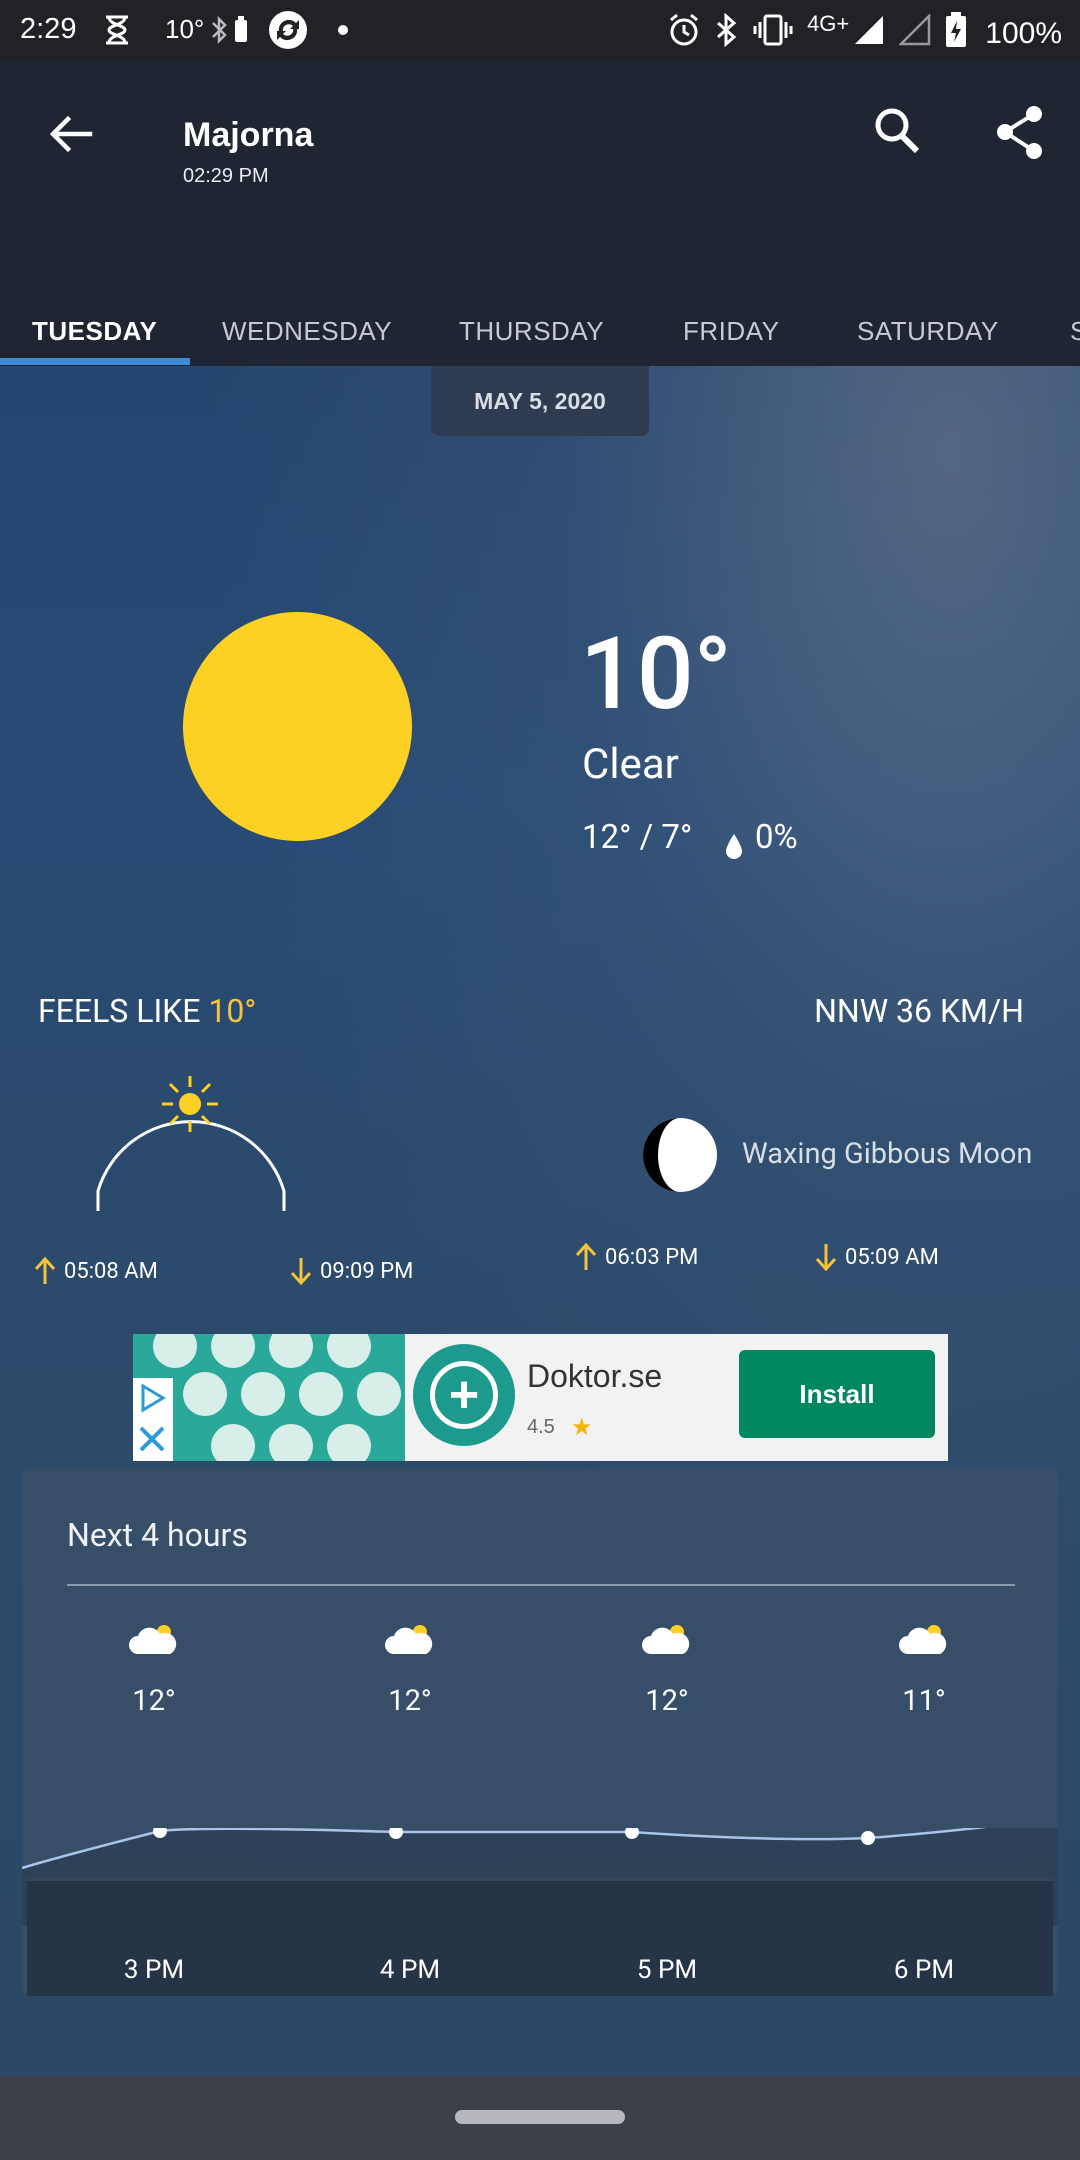  Describe the element at coordinates (919, 1011) in the screenshot. I see `wind-info: NNW 36 KM/H` at that location.